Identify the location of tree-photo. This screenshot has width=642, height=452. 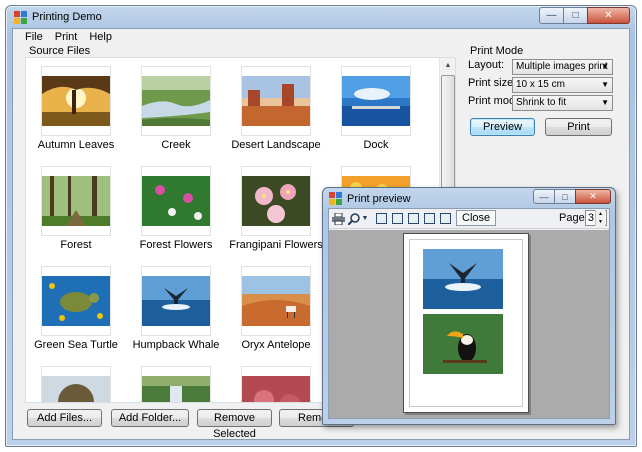
(76, 389).